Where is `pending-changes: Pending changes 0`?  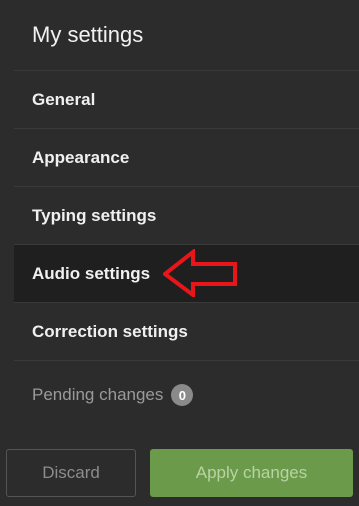 pending-changes: Pending changes 0 is located at coordinates (186, 395).